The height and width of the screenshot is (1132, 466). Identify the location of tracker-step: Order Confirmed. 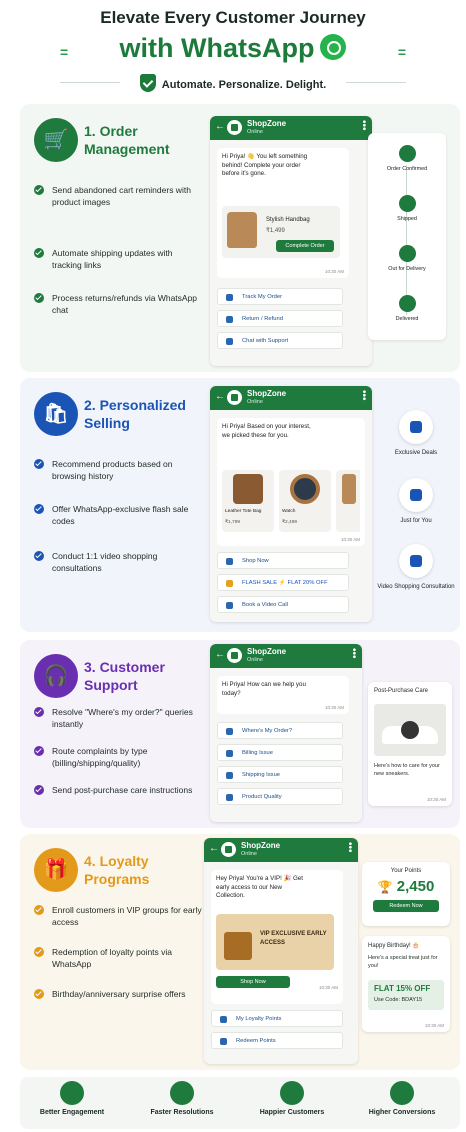
(407, 158).